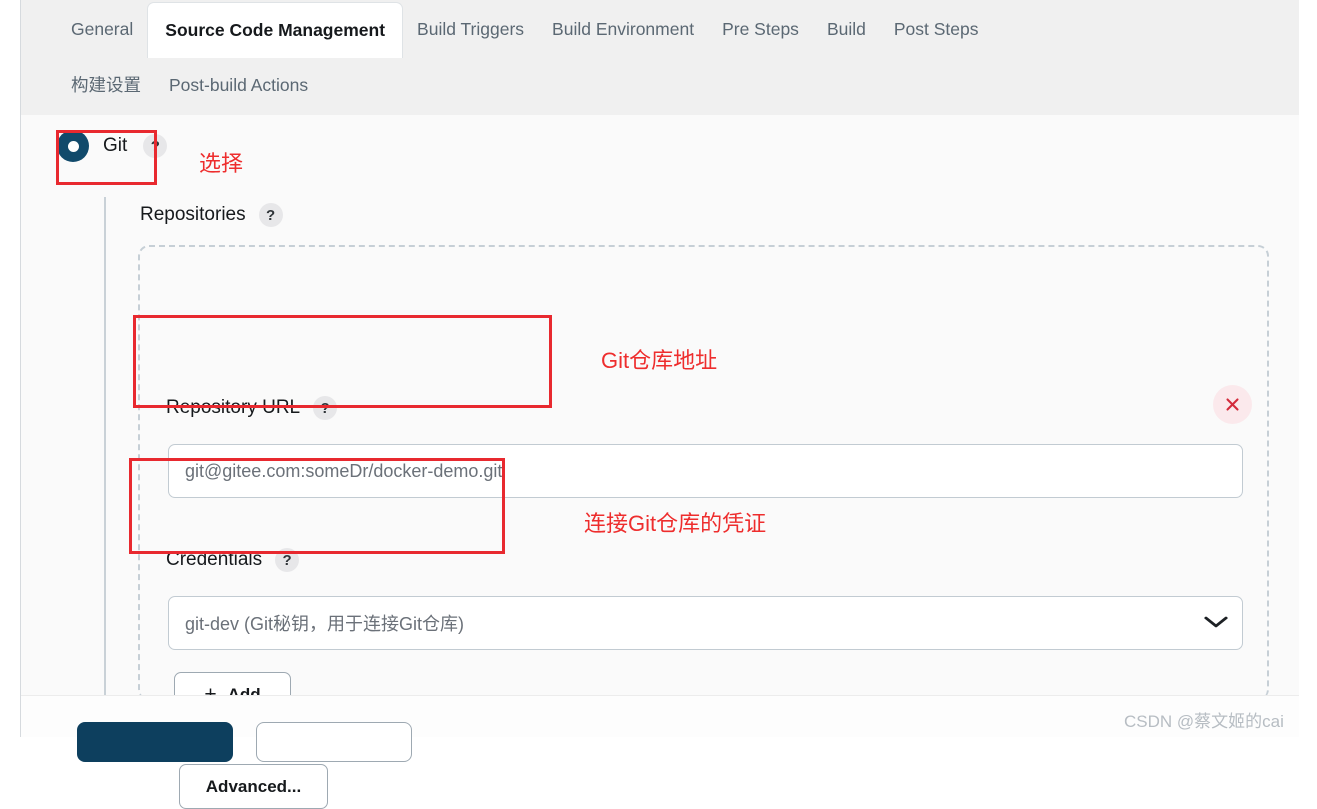 Image resolution: width=1317 pixels, height=809 pixels. Describe the element at coordinates (102, 29) in the screenshot. I see `tab-general: General` at that location.